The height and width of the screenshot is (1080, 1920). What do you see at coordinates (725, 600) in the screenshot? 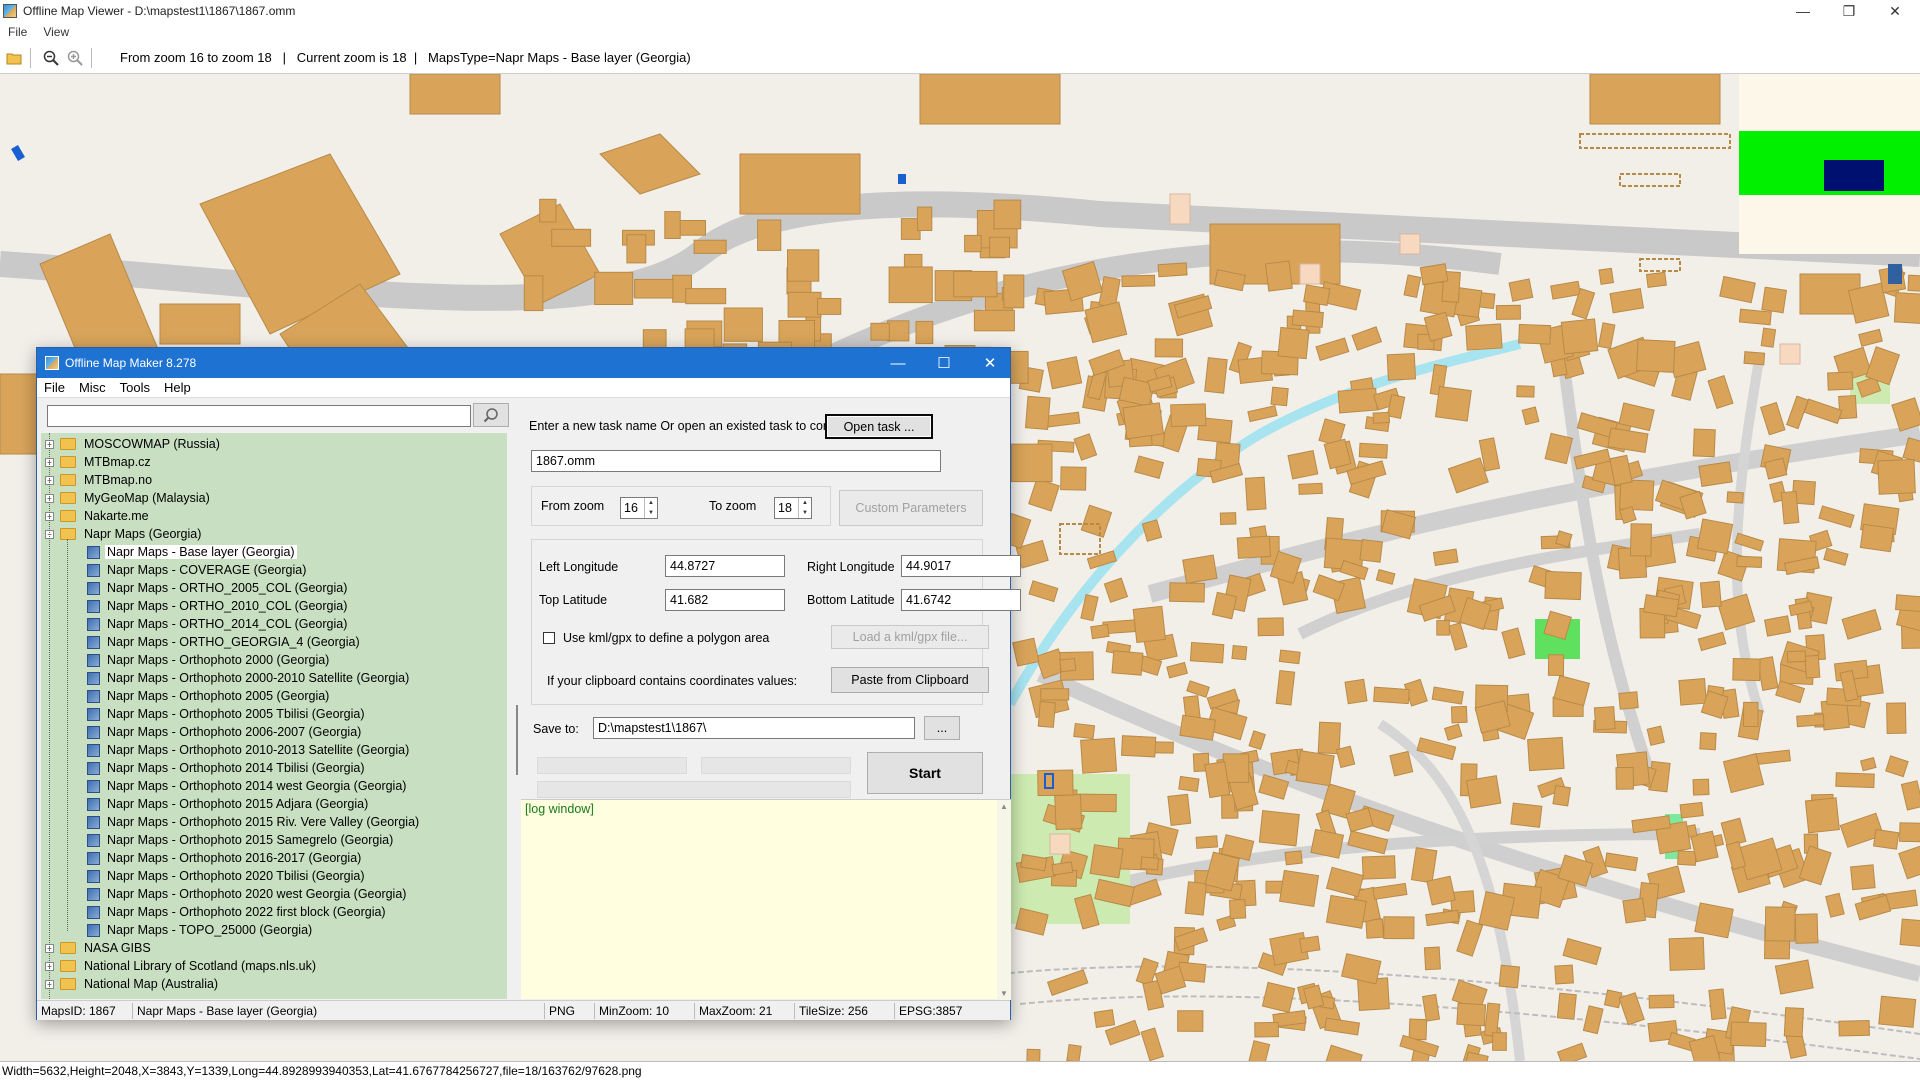
I see `top-latitude-input: 41.682` at bounding box center [725, 600].